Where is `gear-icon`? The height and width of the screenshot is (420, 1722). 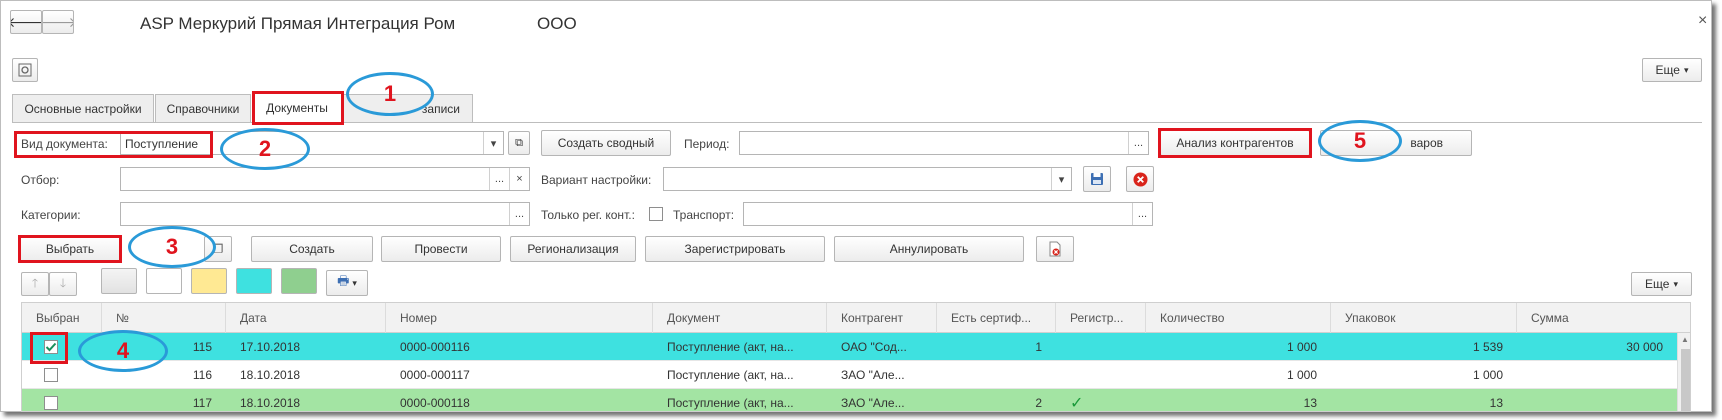 gear-icon is located at coordinates (25, 70).